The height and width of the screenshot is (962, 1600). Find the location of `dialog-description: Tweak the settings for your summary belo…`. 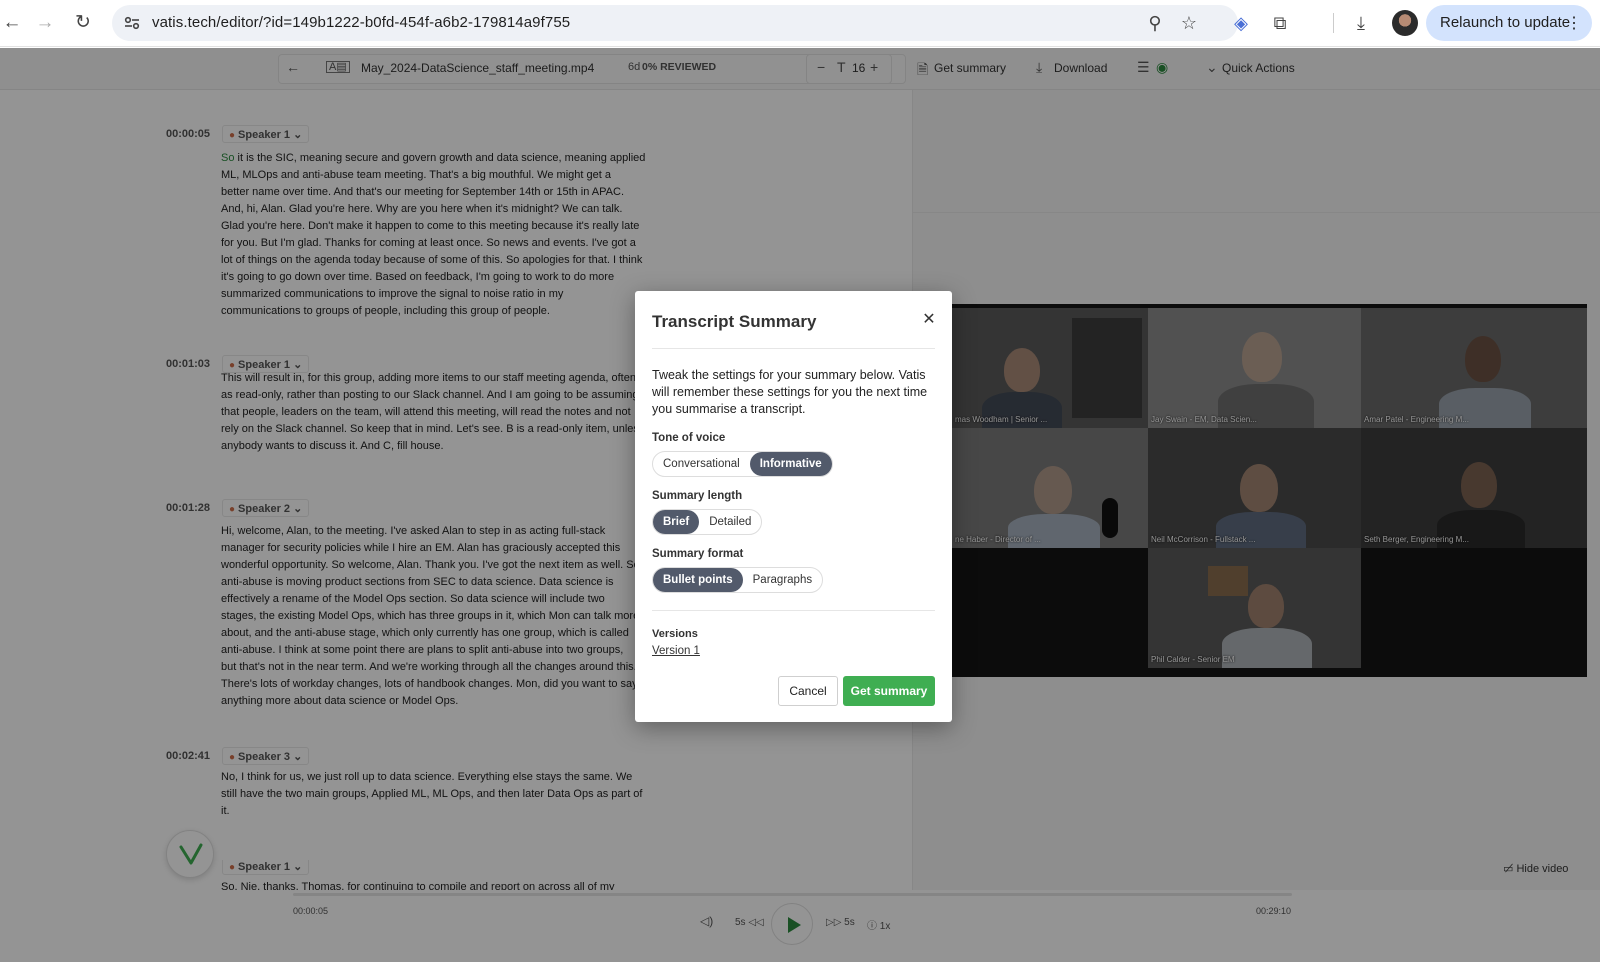

dialog-description: Tweak the settings for your summary belo… is located at coordinates (790, 392).